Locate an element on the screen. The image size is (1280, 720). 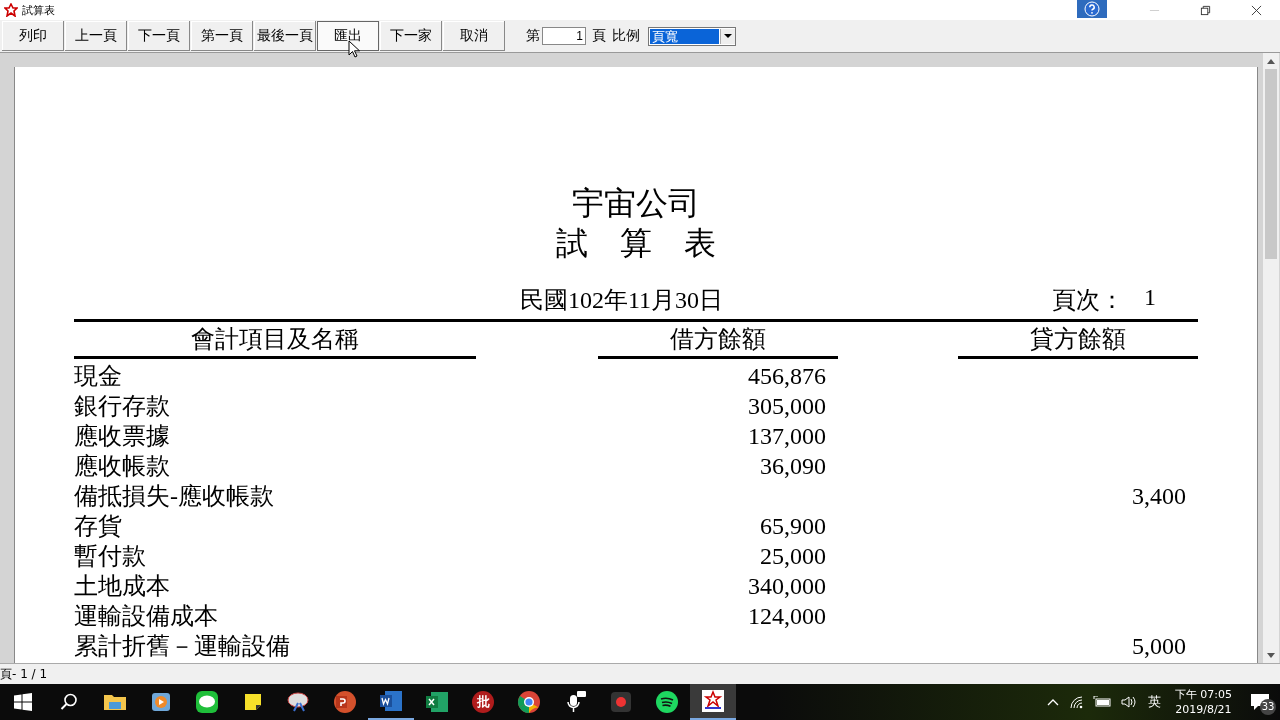
input-language-indicator: 英 is located at coordinates (1154, 702).